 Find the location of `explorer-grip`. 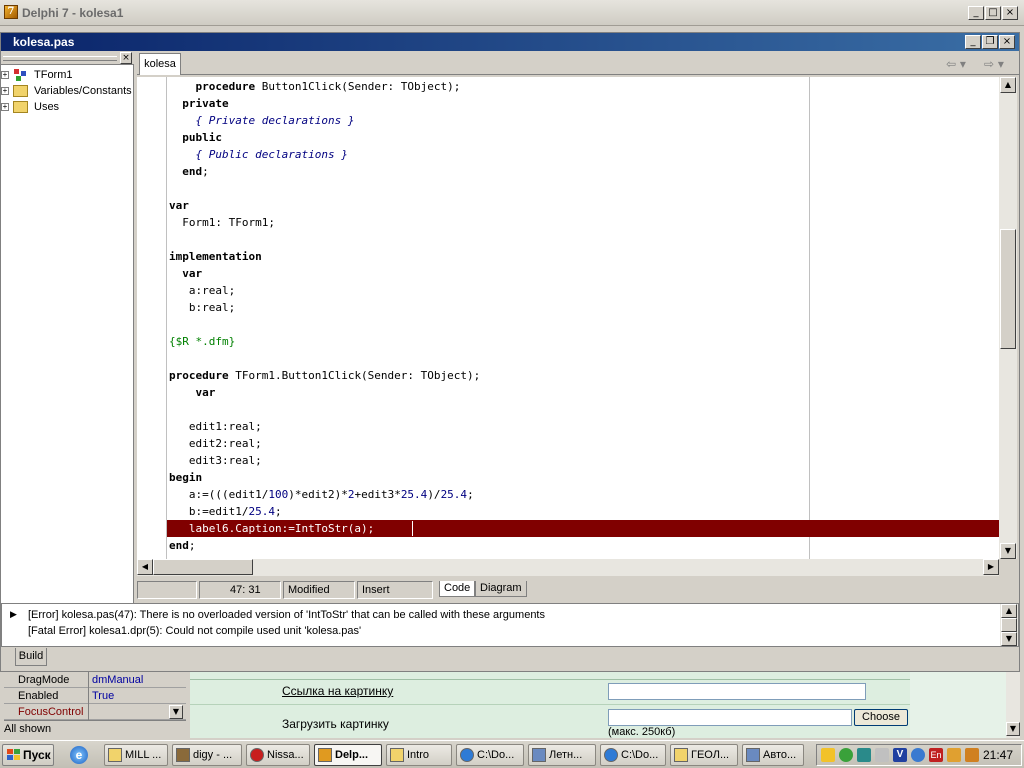

explorer-grip is located at coordinates (60, 58).